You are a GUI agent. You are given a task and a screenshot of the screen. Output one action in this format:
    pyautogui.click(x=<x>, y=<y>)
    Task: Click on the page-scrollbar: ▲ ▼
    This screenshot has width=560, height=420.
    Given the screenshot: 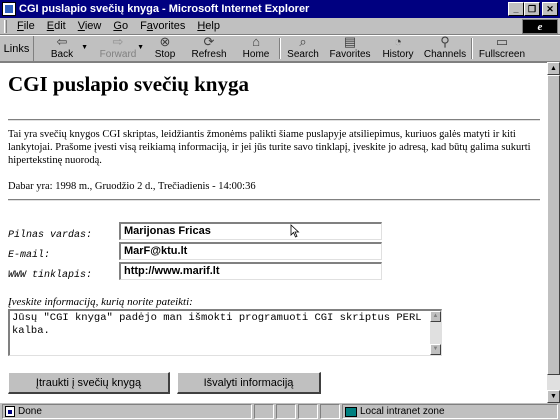 What is the action you would take?
    pyautogui.click(x=553, y=232)
    